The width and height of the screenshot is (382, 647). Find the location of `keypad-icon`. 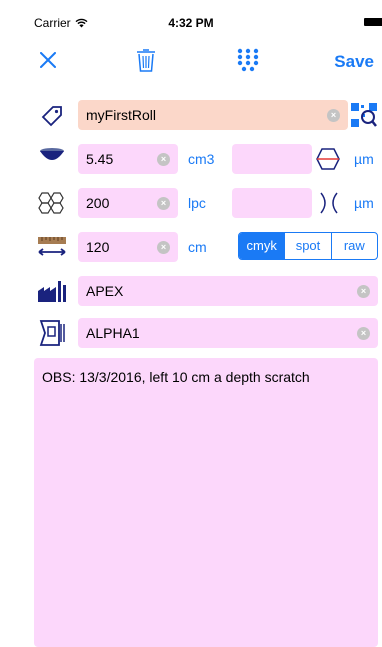

keypad-icon is located at coordinates (248, 60).